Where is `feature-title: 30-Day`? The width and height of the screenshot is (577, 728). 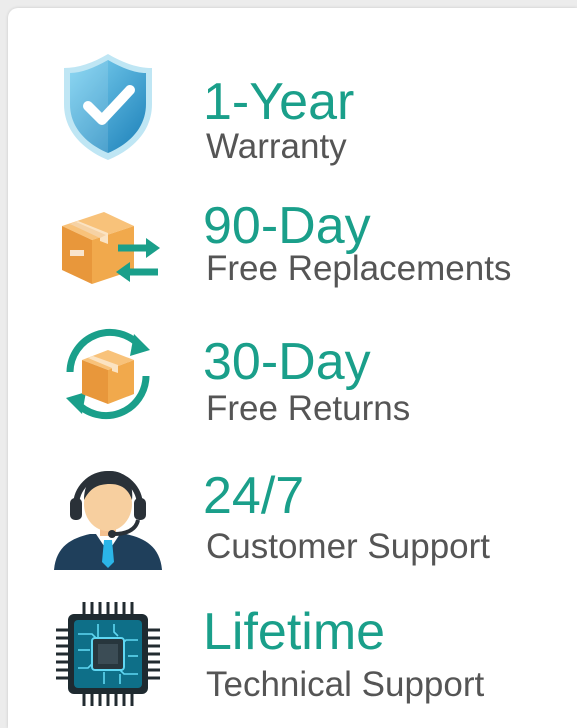
feature-title: 30-Day is located at coordinates (287, 362).